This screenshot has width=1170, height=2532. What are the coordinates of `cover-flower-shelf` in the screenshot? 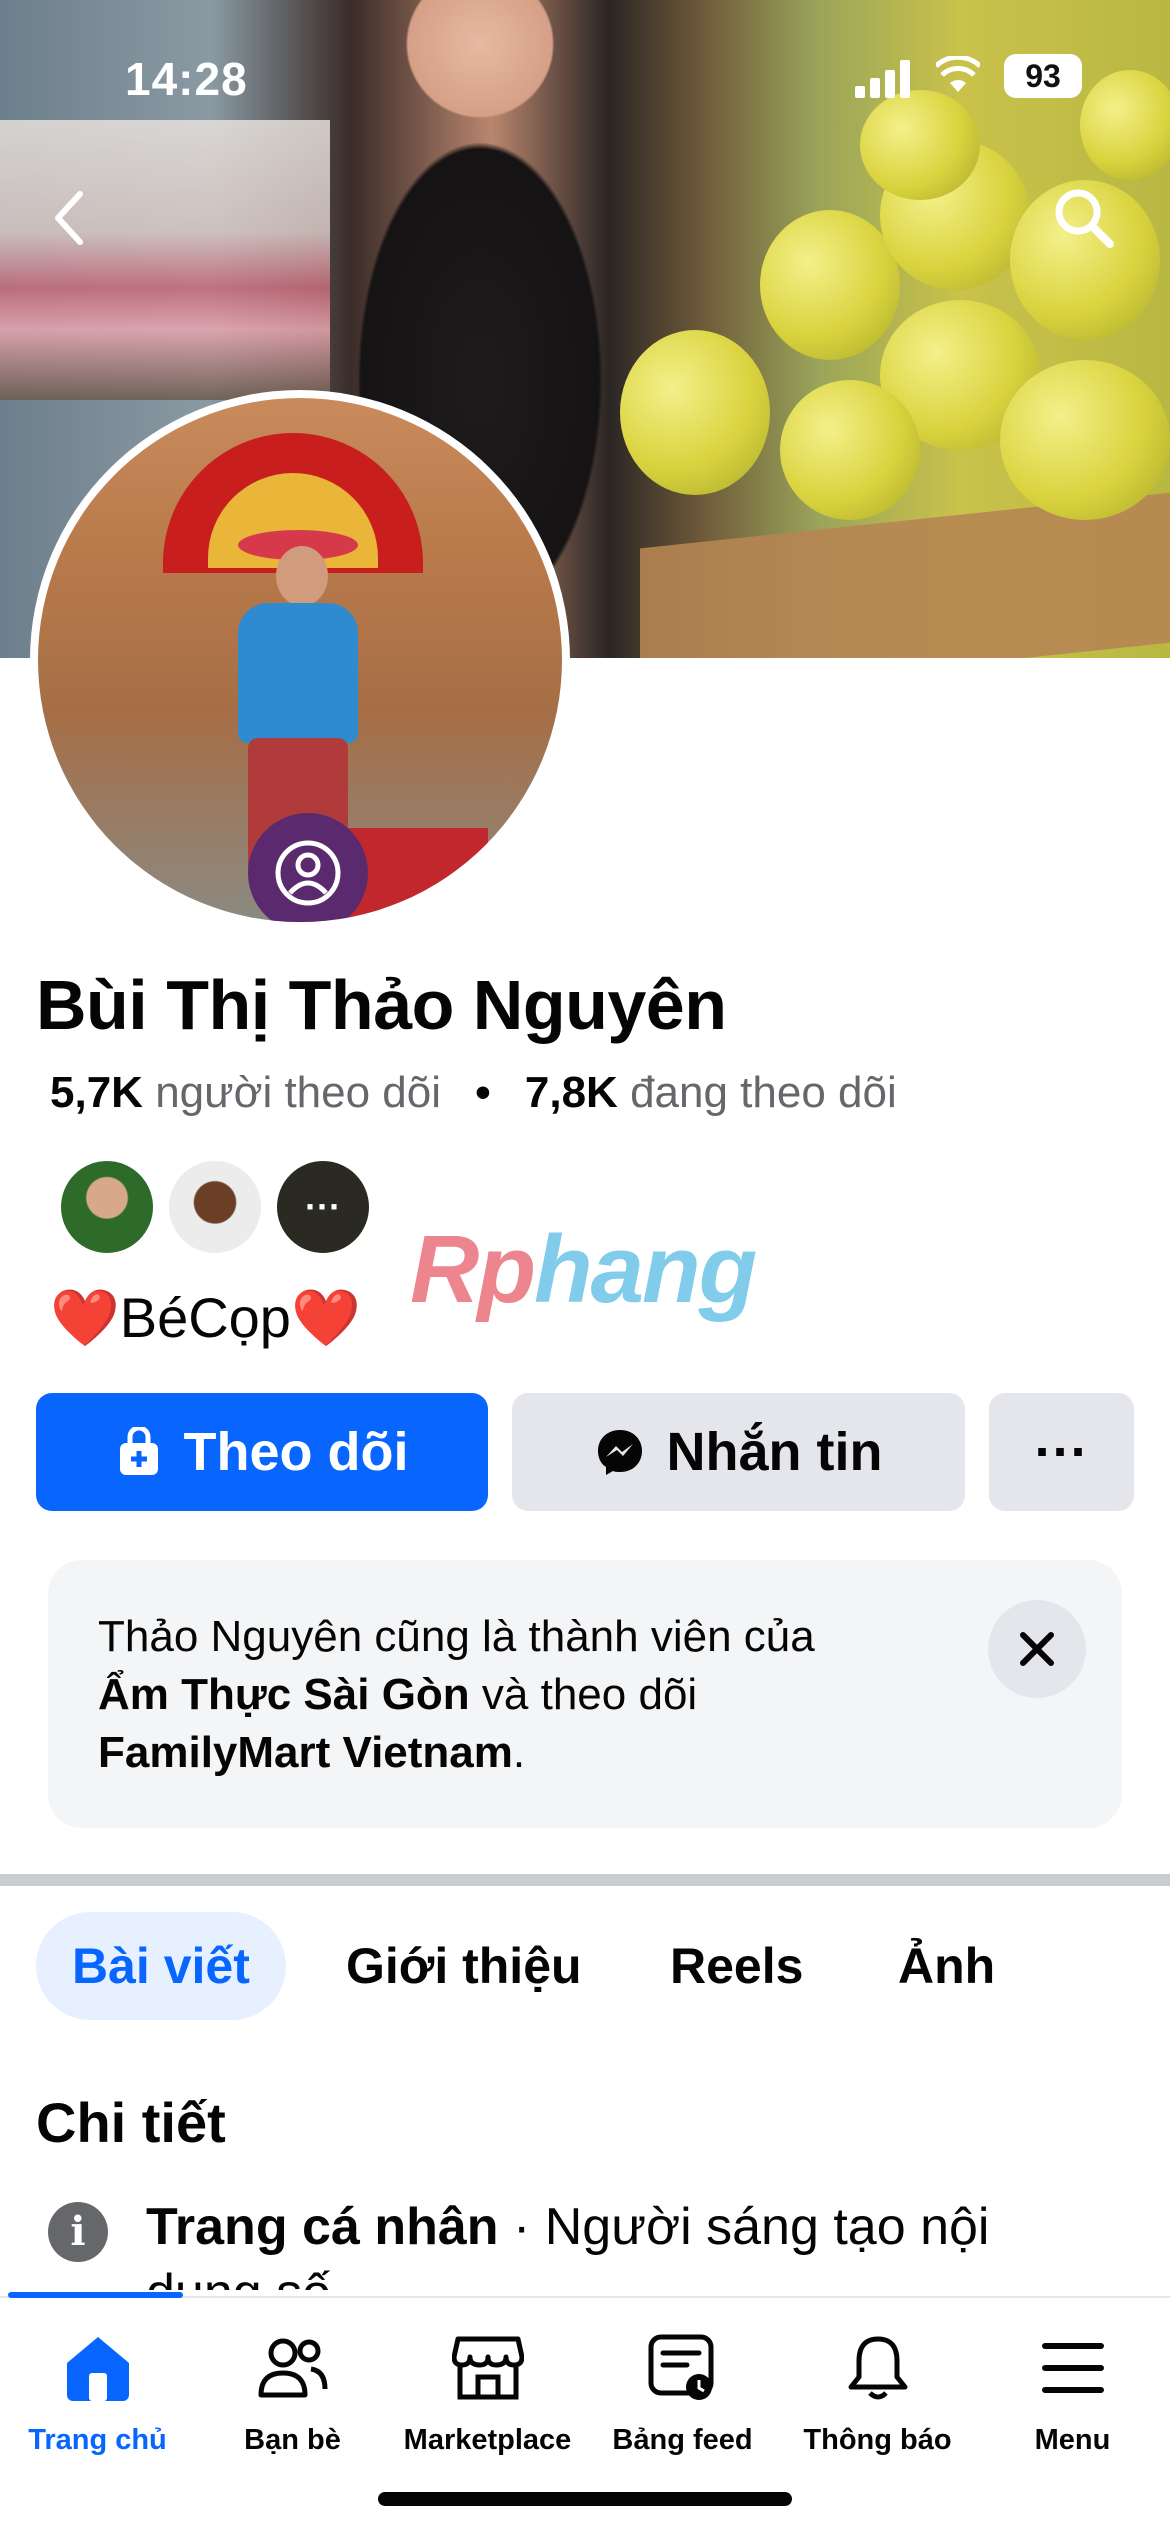 It's located at (165, 260).